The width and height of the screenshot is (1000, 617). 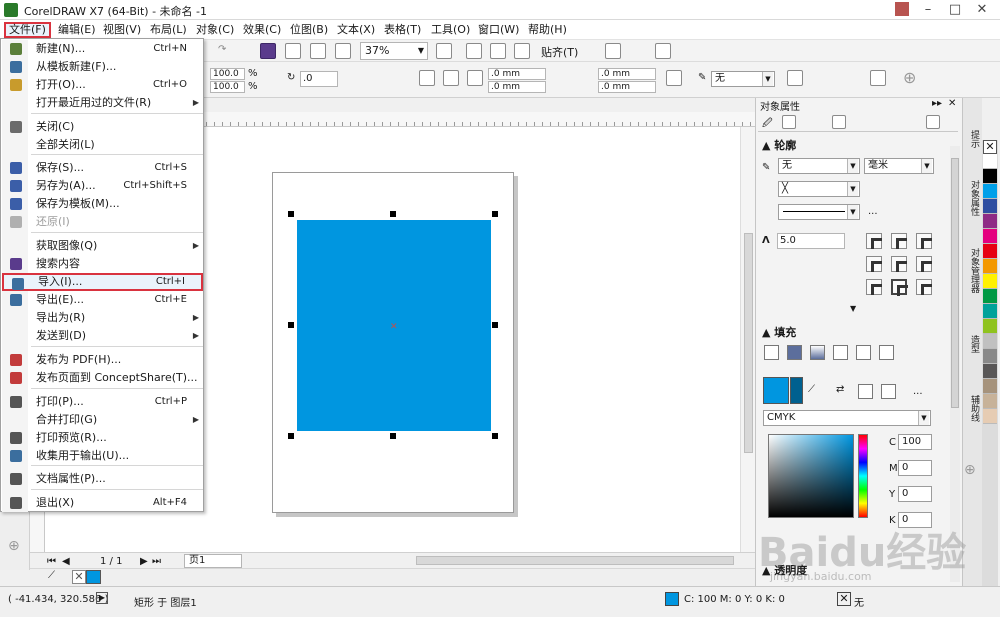 What do you see at coordinates (102, 420) in the screenshot?
I see `menu-item-print-merge: 合并打印(G) ▶` at bounding box center [102, 420].